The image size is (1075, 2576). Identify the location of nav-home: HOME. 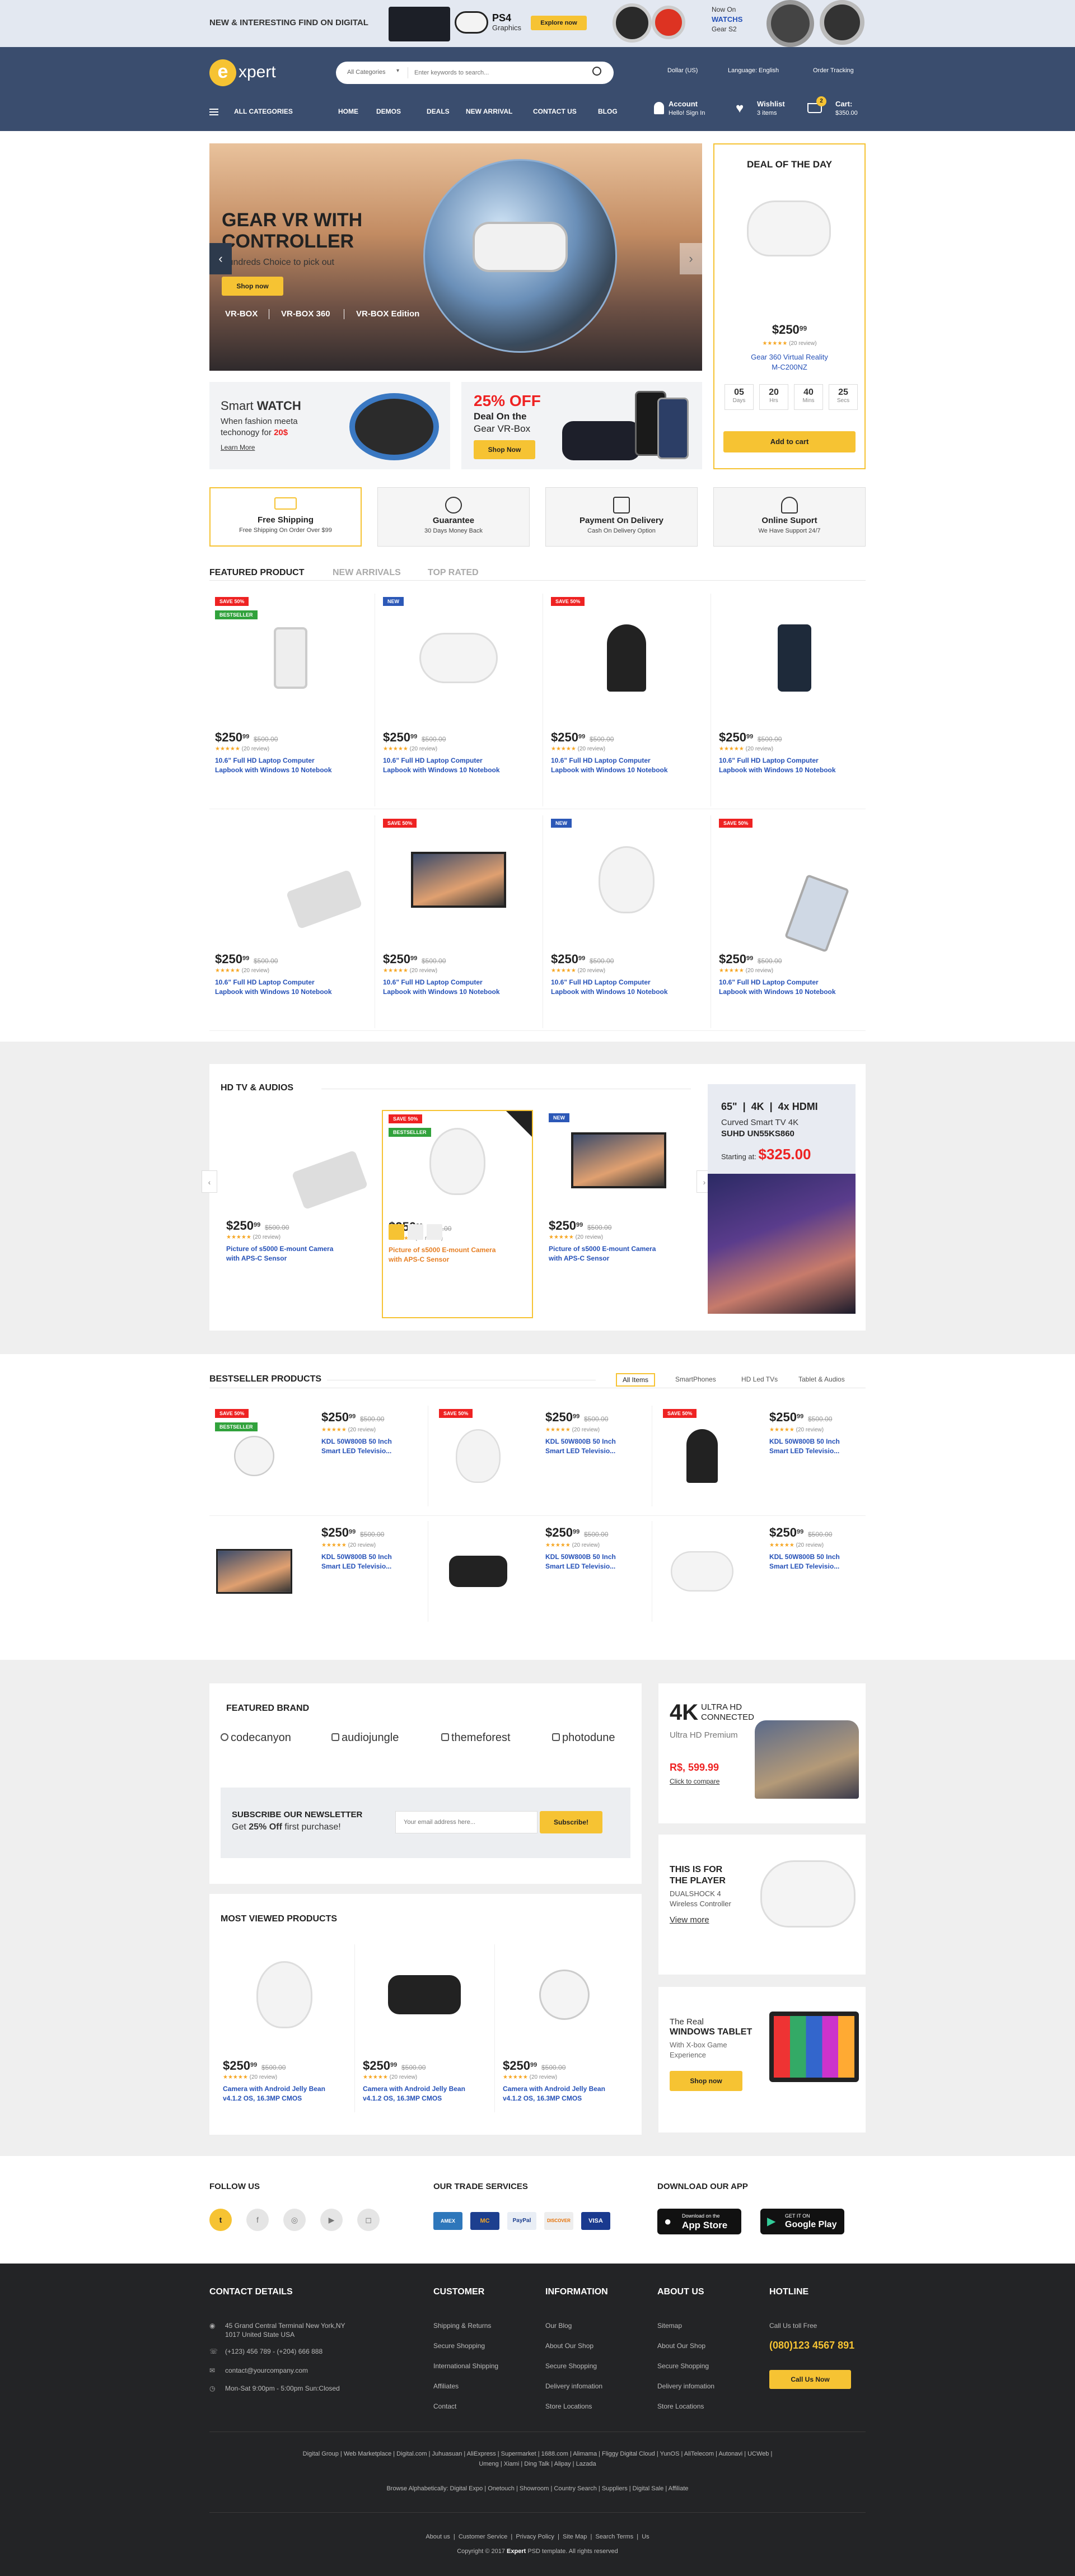
(348, 112).